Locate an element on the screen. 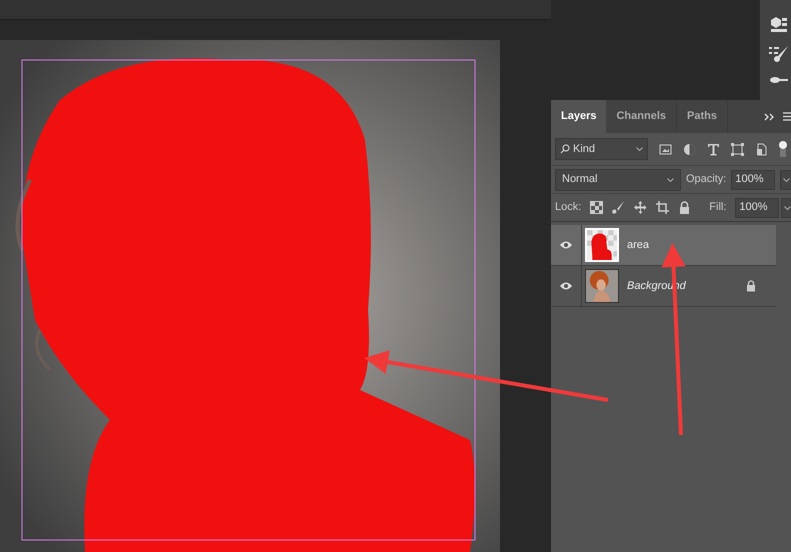  search-icon is located at coordinates (565, 149).